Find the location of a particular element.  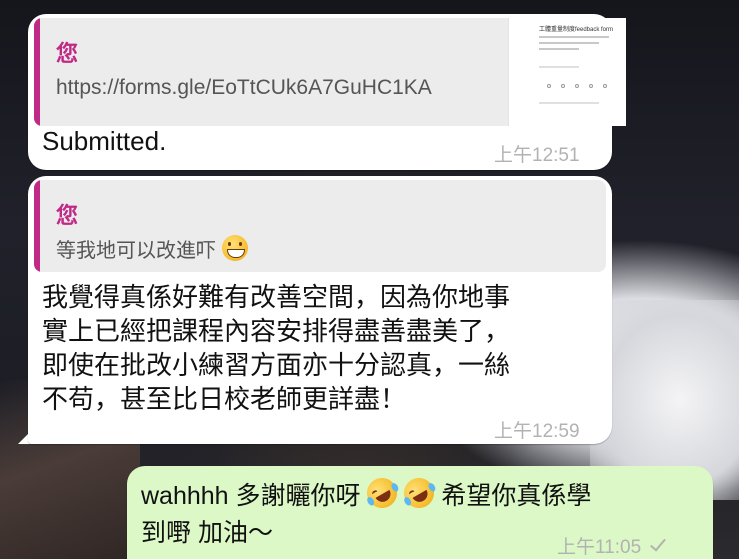

message-timestamp: 上午12:51 is located at coordinates (537, 155).